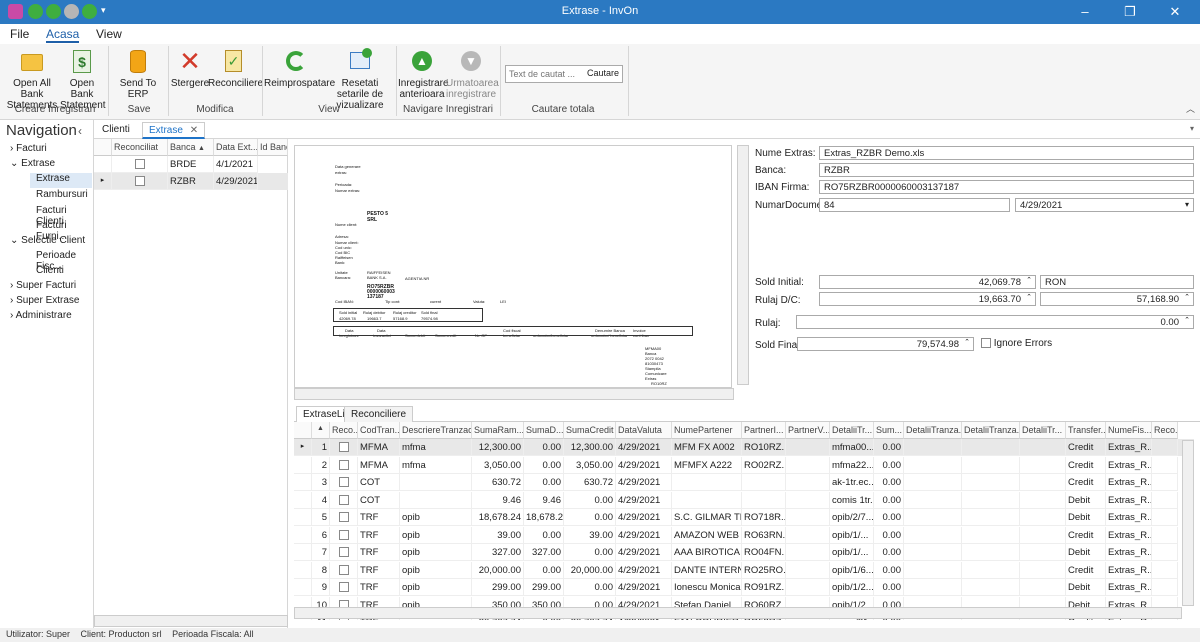 The height and width of the screenshot is (642, 1200). I want to click on menu-view: View, so click(109, 34).